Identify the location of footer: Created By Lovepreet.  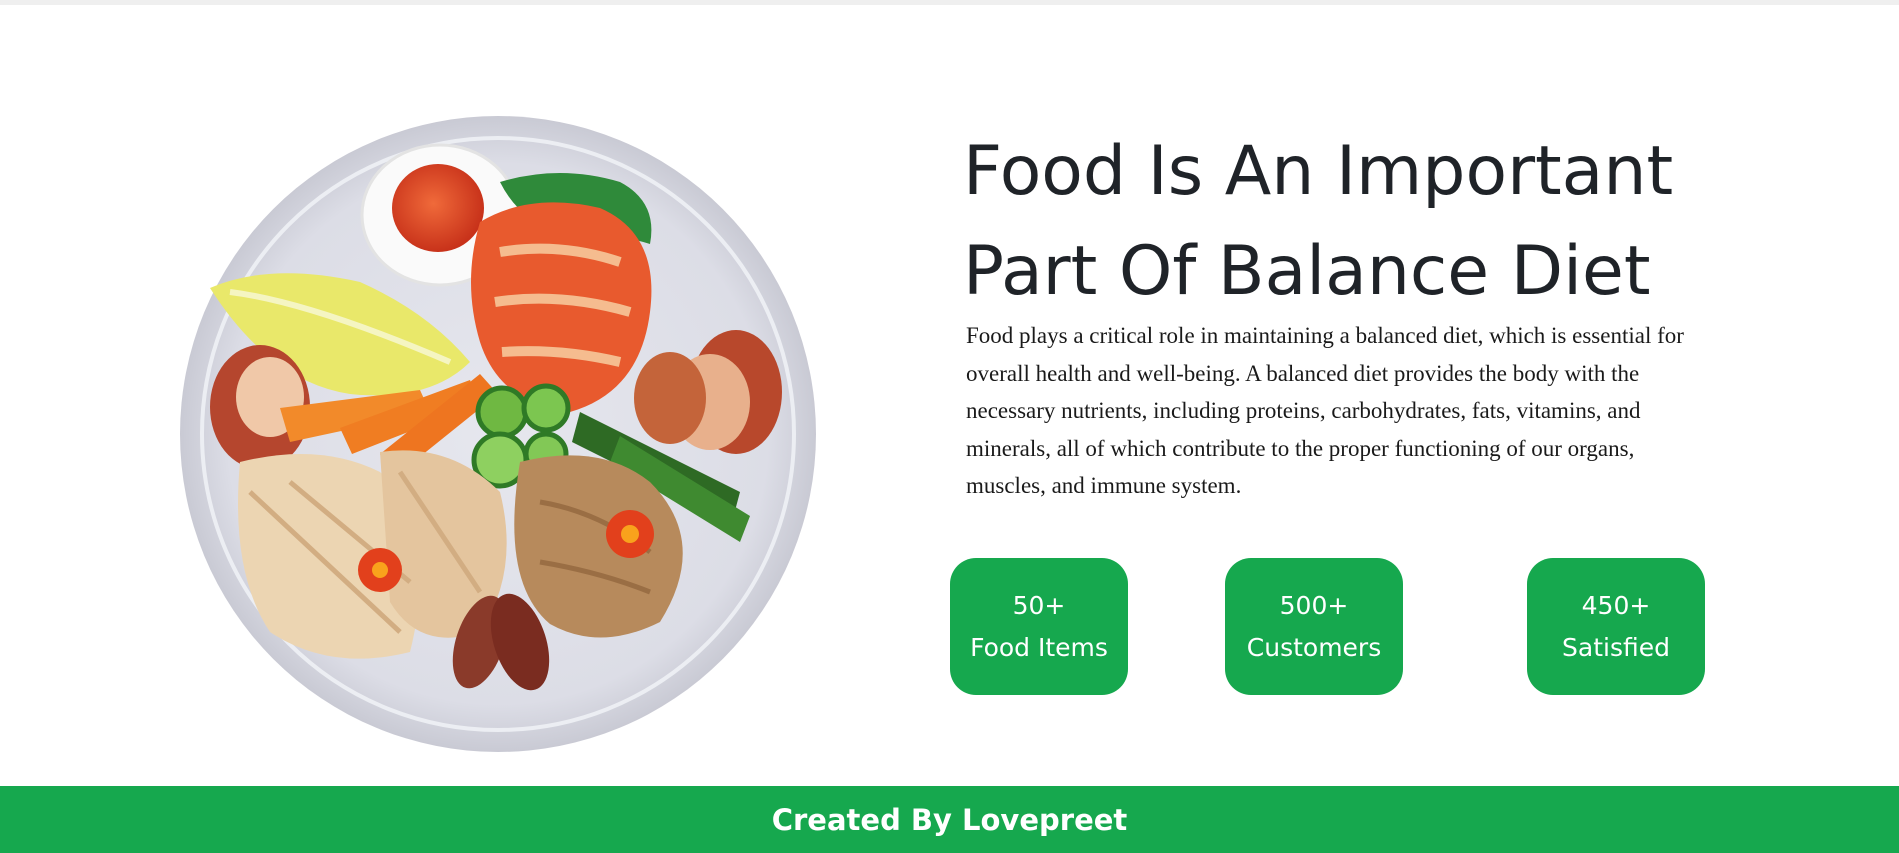
(949, 819).